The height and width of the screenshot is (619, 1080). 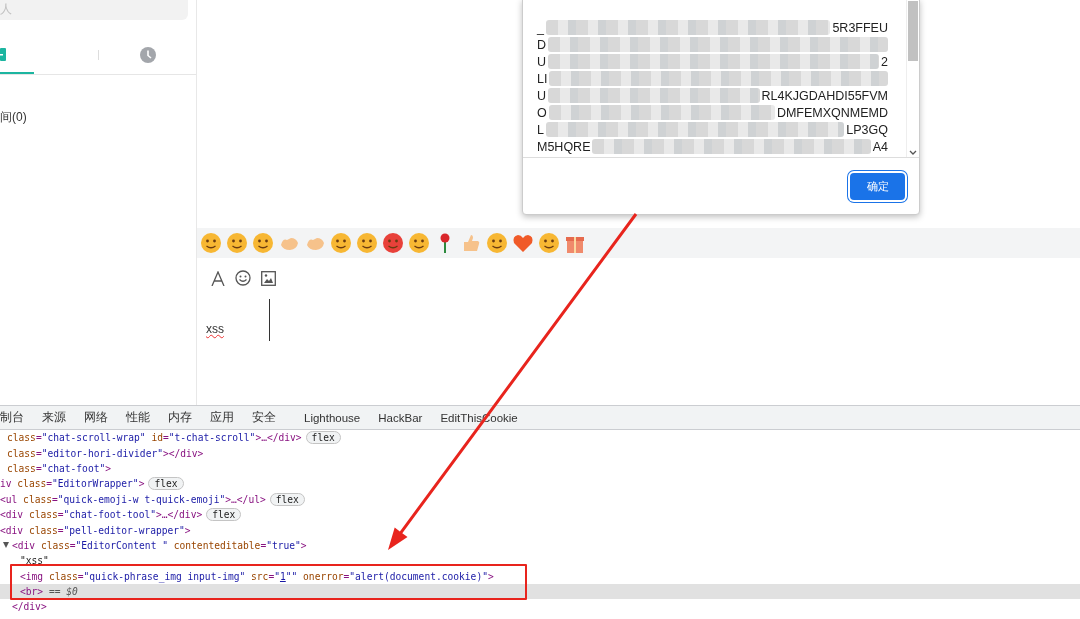 I want to click on devtools-tab: HackBar, so click(x=400, y=417).